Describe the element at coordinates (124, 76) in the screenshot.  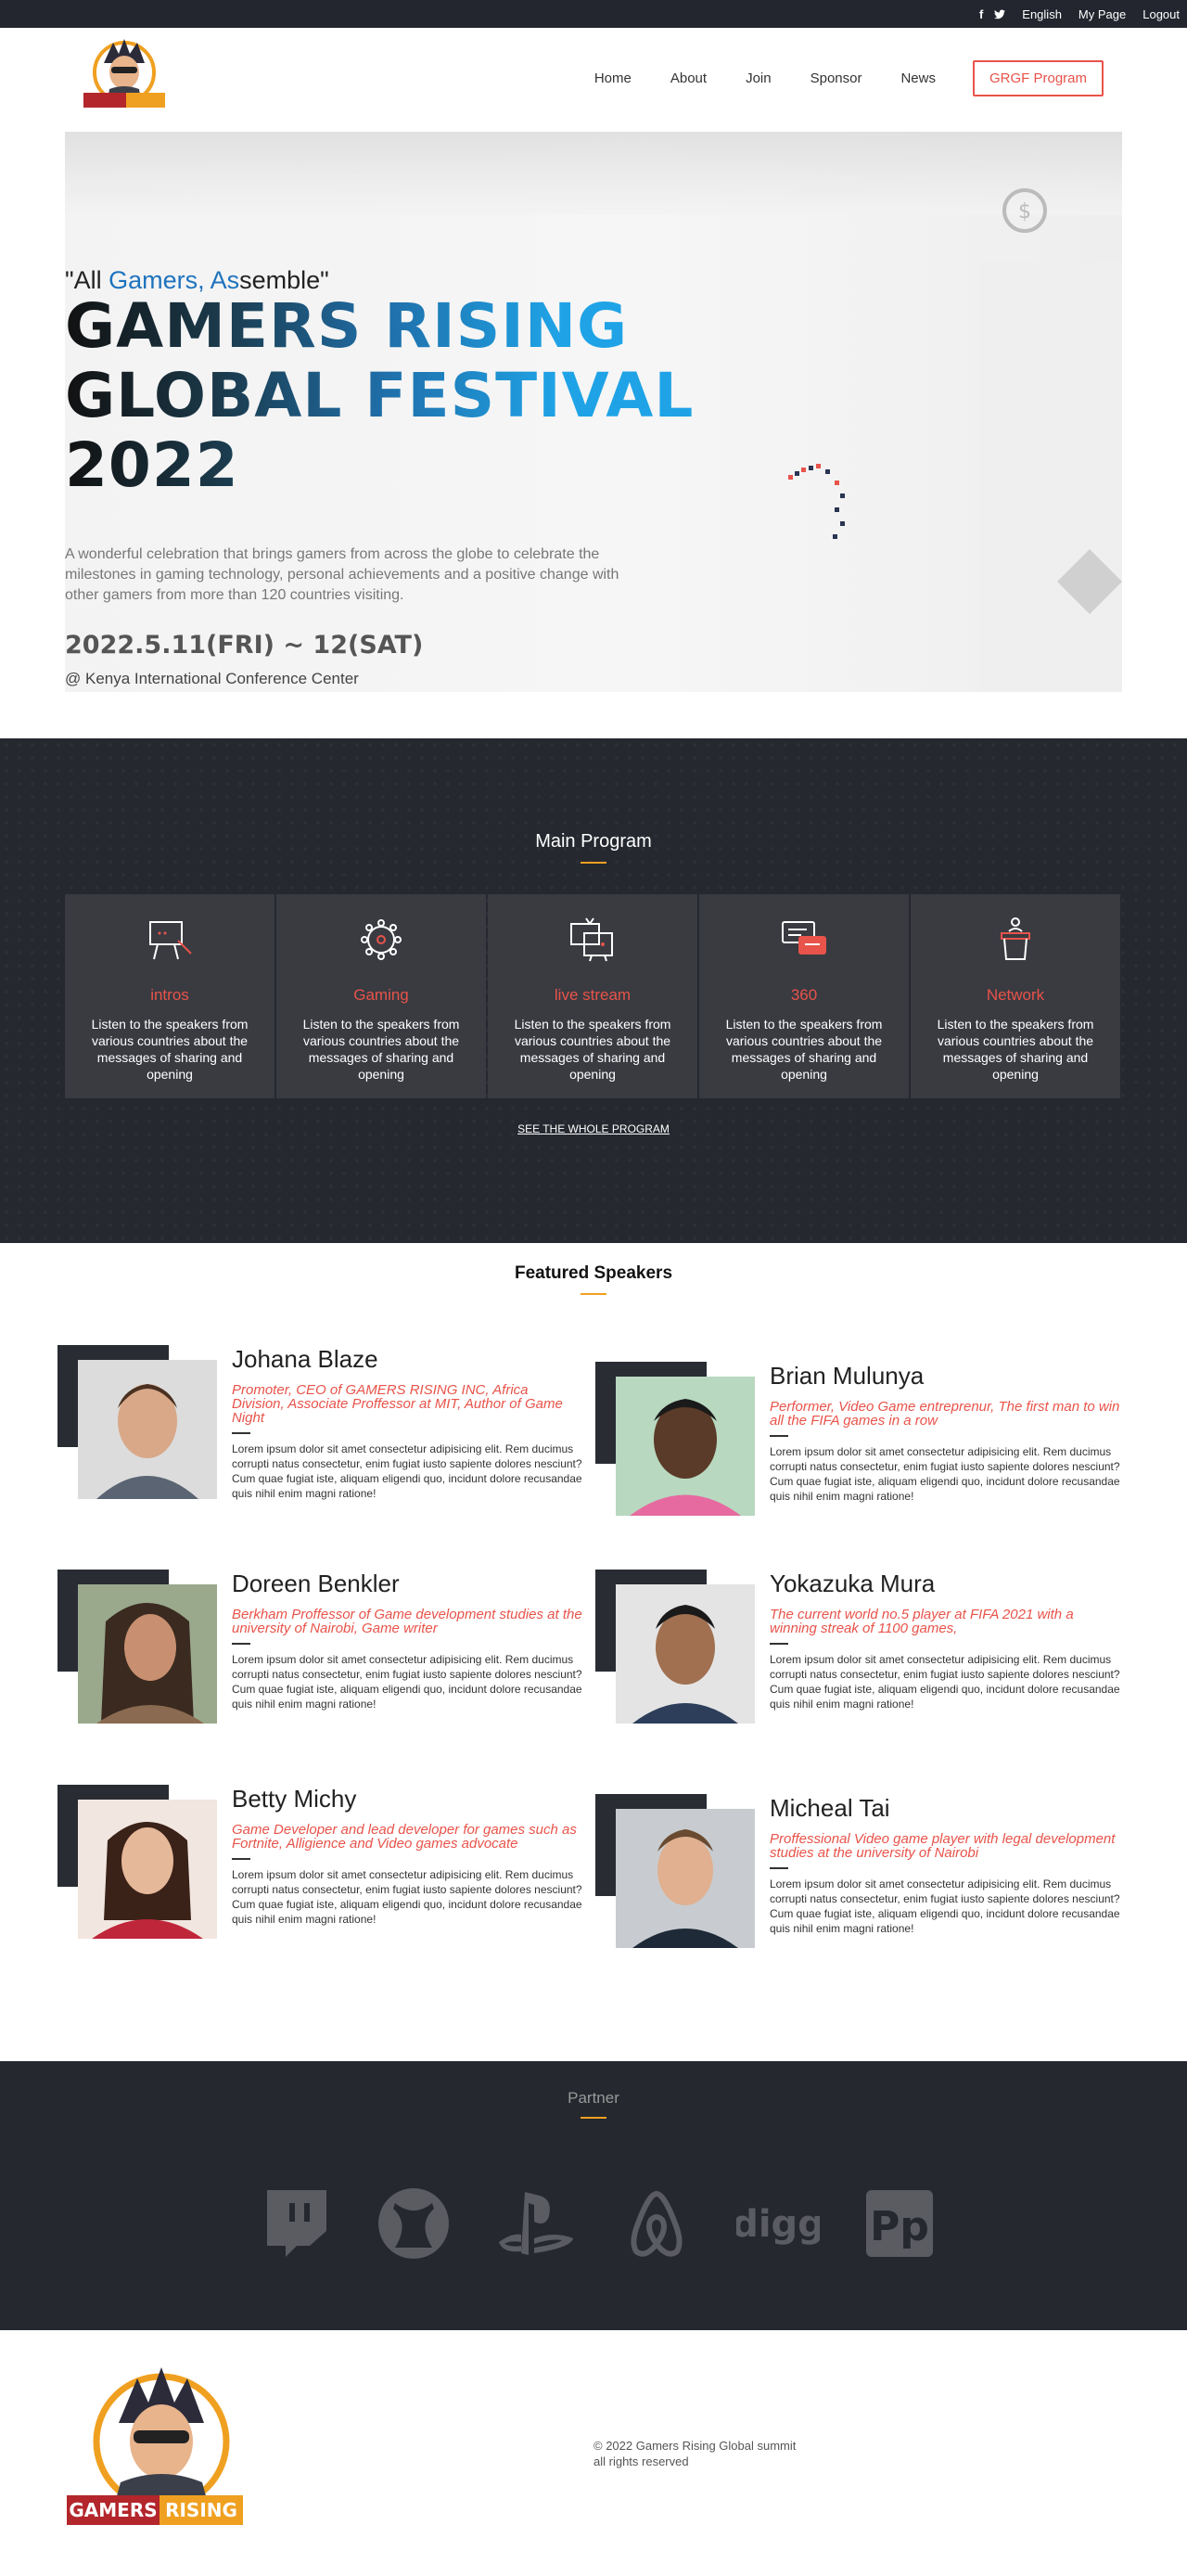
I see `gamers-rising-logo` at that location.